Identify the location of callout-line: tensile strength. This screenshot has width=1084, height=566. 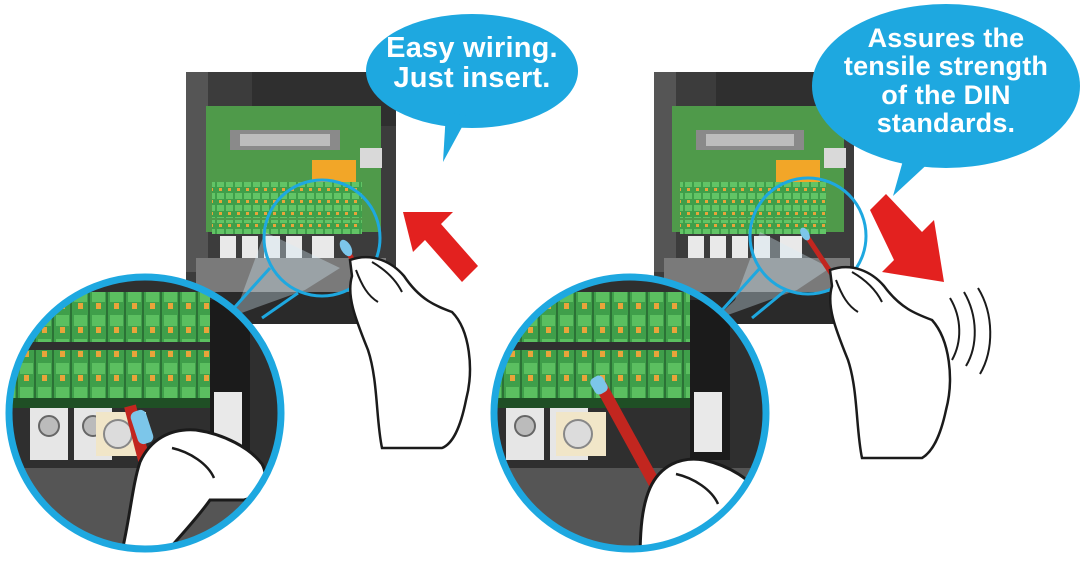
(946, 66).